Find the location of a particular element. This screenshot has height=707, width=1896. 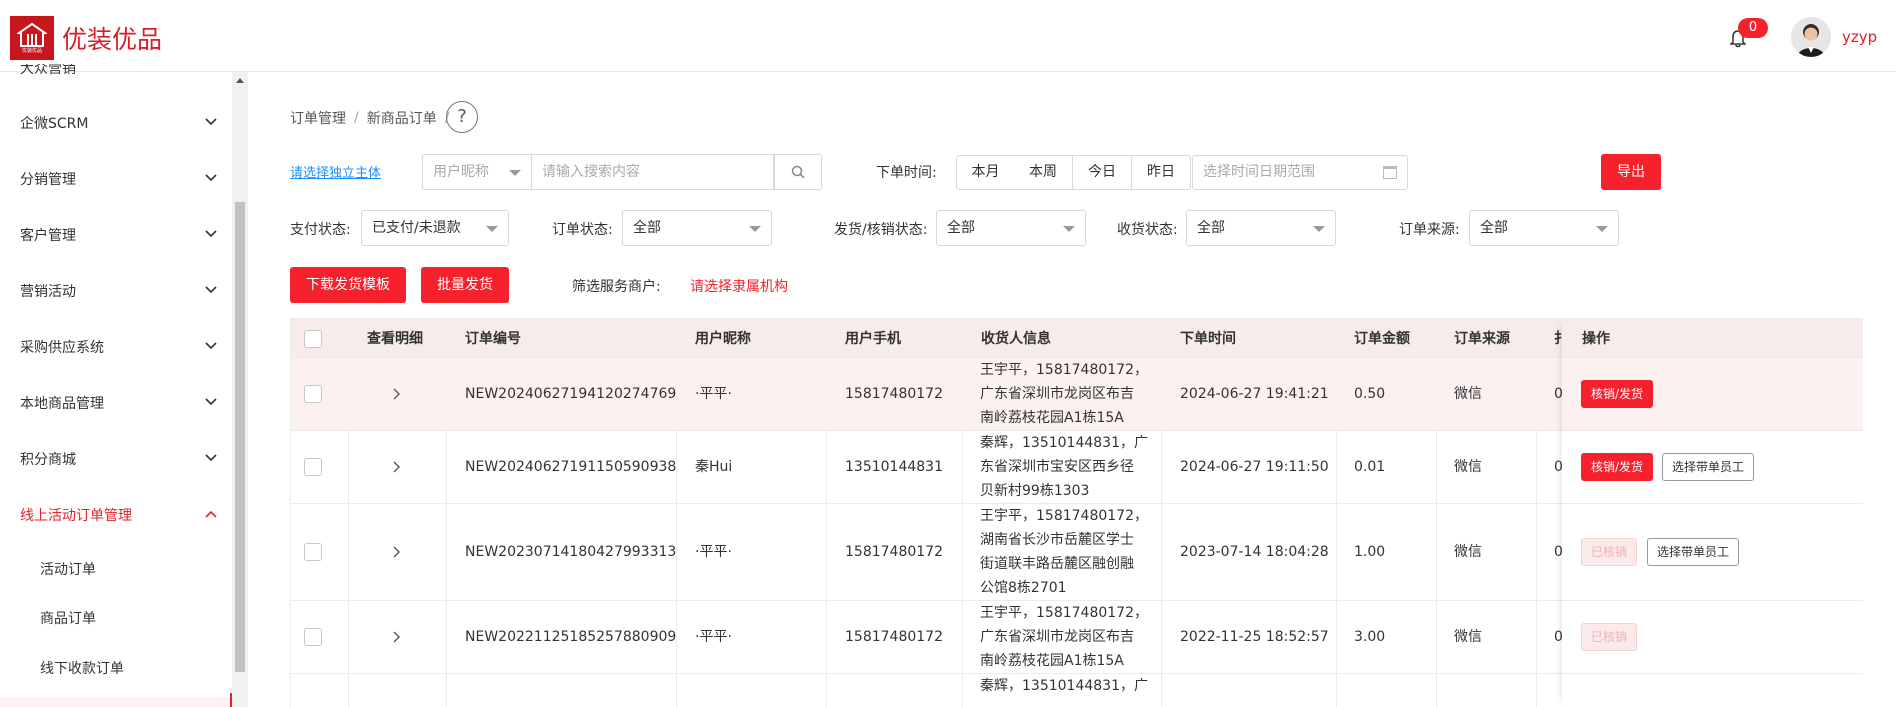

order-time-label: 下单时间: is located at coordinates (906, 173).